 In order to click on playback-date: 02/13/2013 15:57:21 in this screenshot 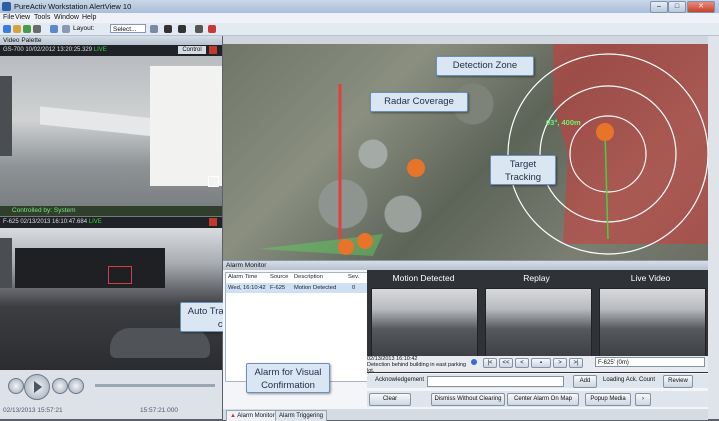, I will do `click(33, 410)`.